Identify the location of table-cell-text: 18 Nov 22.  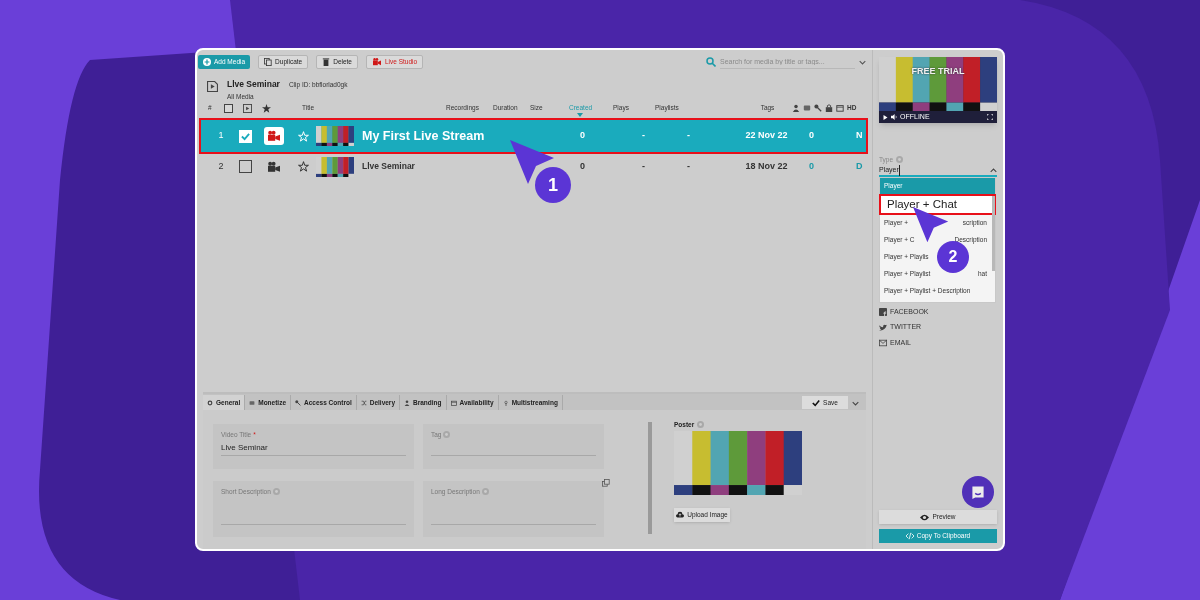
(766, 166).